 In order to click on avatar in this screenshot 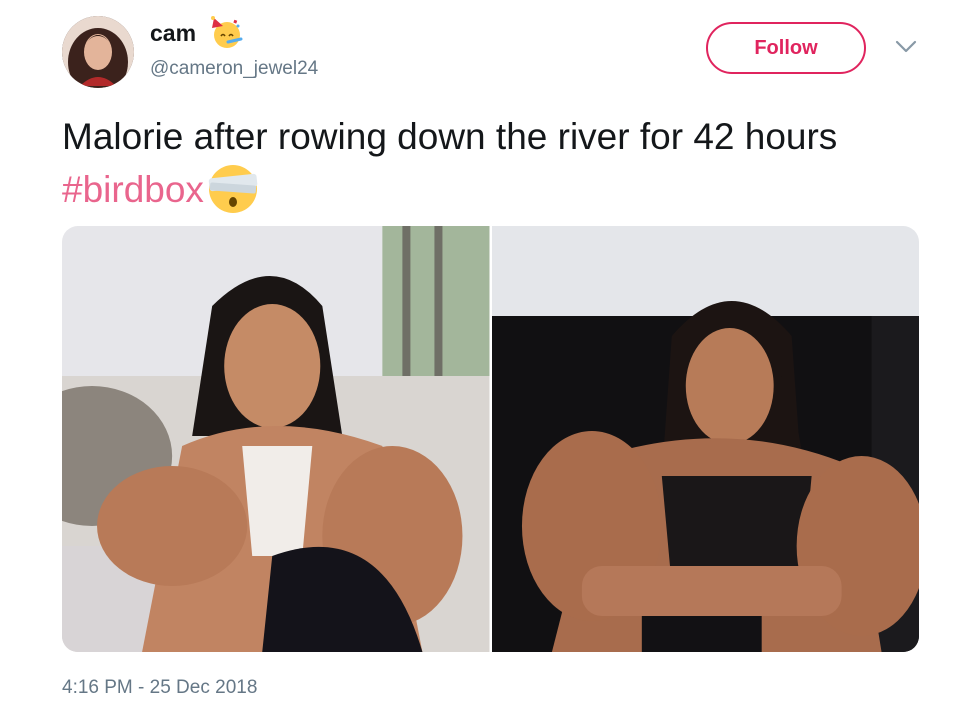, I will do `click(98, 52)`.